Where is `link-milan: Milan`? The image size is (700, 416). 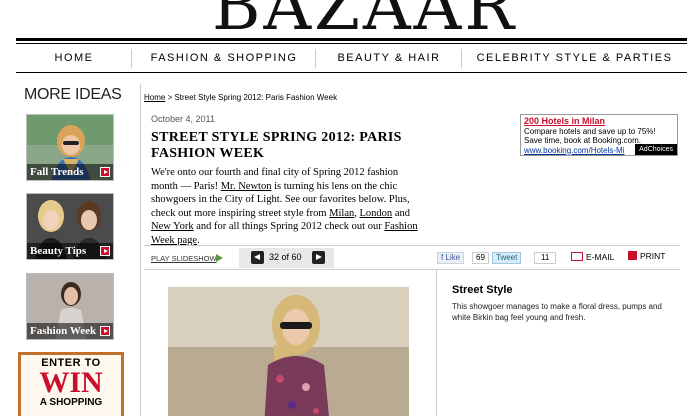
link-milan: Milan is located at coordinates (341, 213).